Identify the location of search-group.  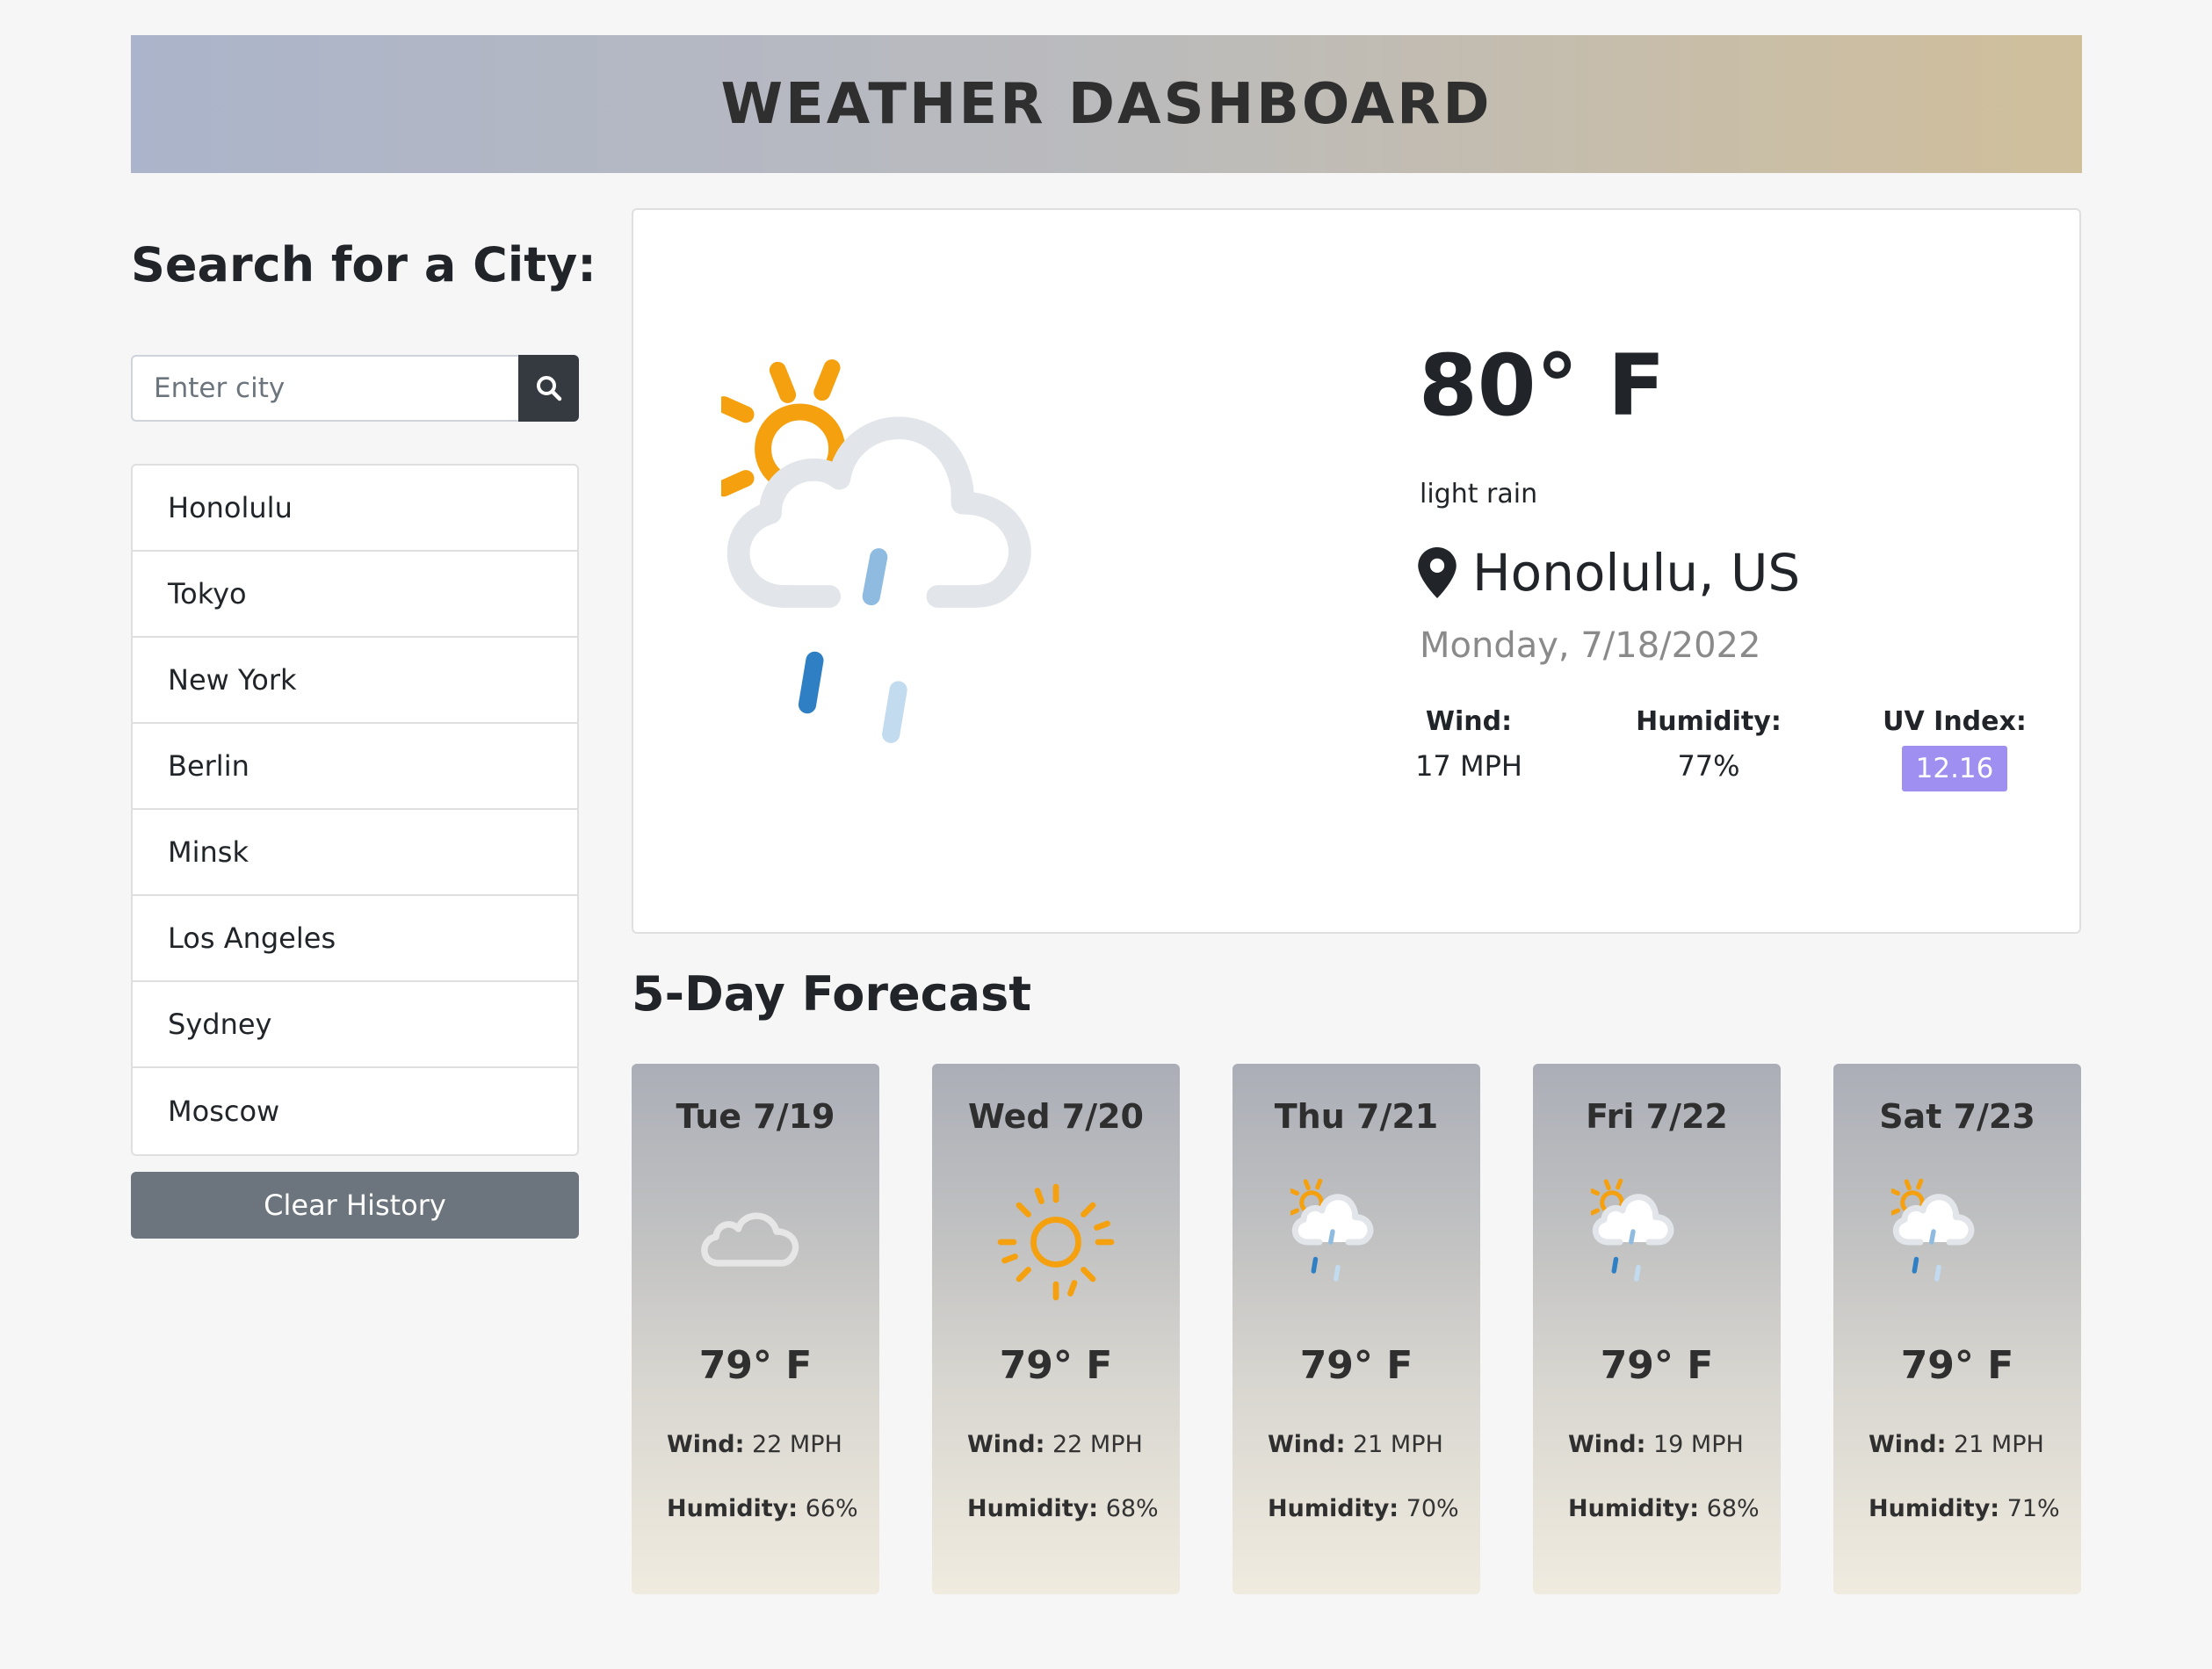
(355, 389).